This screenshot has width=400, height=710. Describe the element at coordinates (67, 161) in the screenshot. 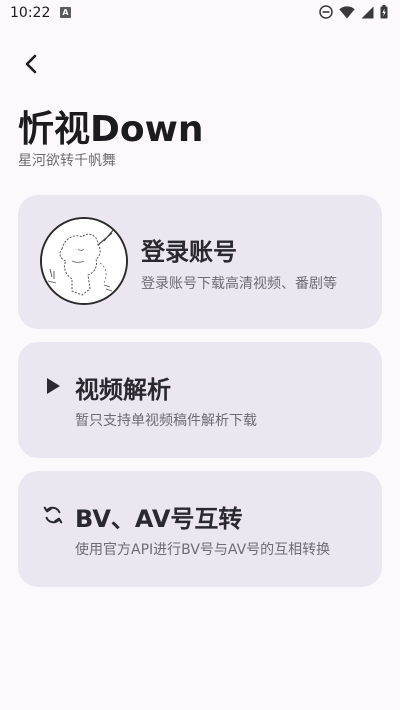

I see `page-subtitle: 星河欲转千帆舞` at that location.